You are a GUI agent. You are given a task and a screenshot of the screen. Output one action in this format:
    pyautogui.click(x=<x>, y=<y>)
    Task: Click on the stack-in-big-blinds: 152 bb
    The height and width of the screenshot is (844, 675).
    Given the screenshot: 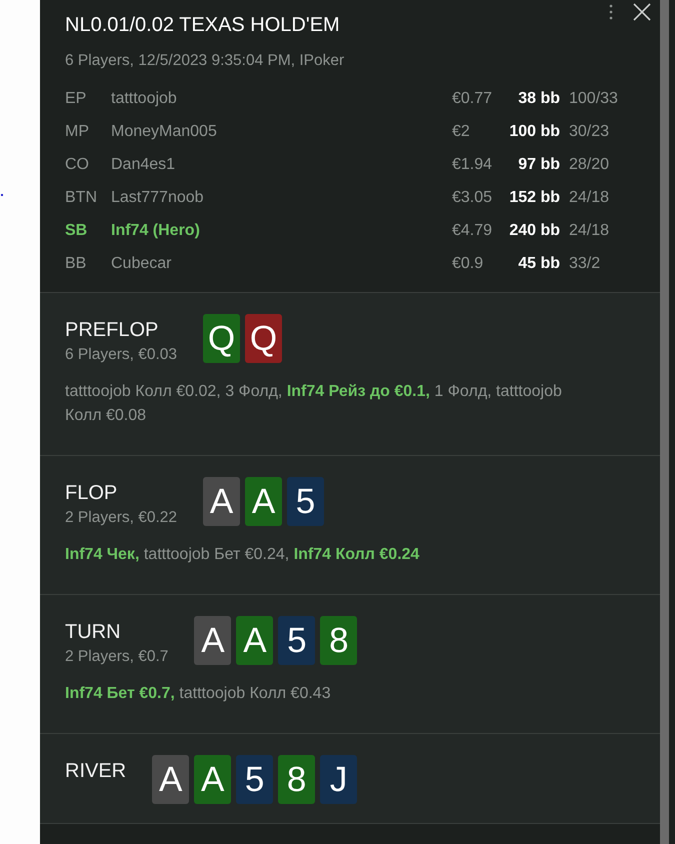 What is the action you would take?
    pyautogui.click(x=534, y=197)
    